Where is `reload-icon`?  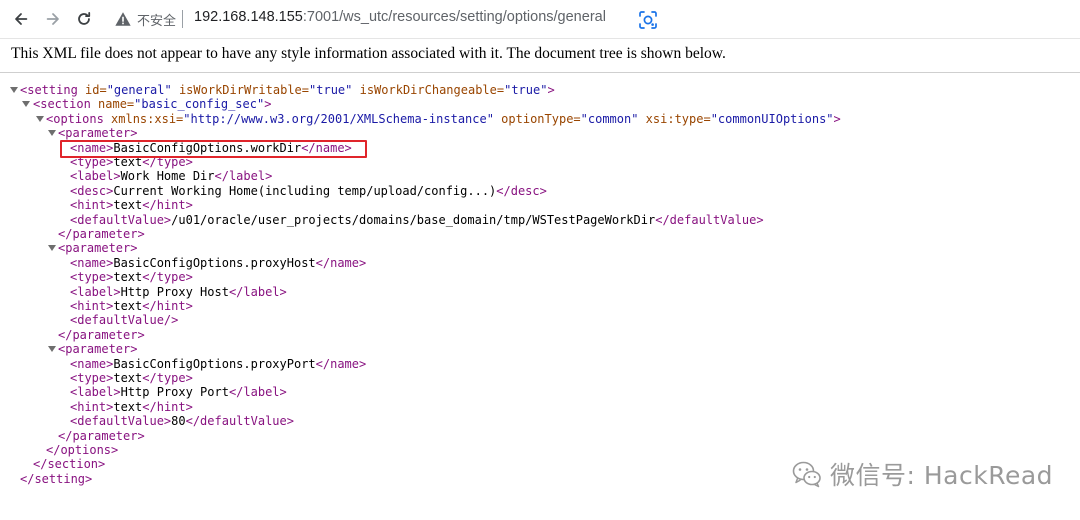 reload-icon is located at coordinates (84, 18).